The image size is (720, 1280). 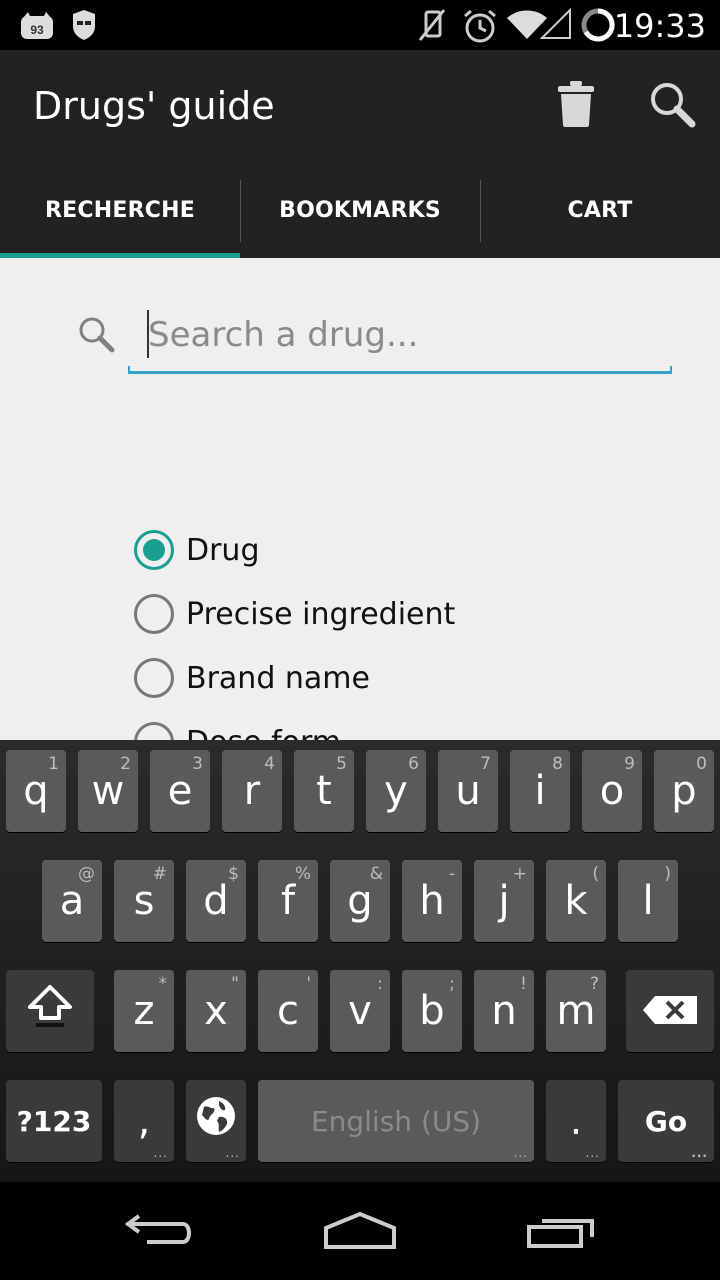 I want to click on key-j: j +, so click(x=504, y=901).